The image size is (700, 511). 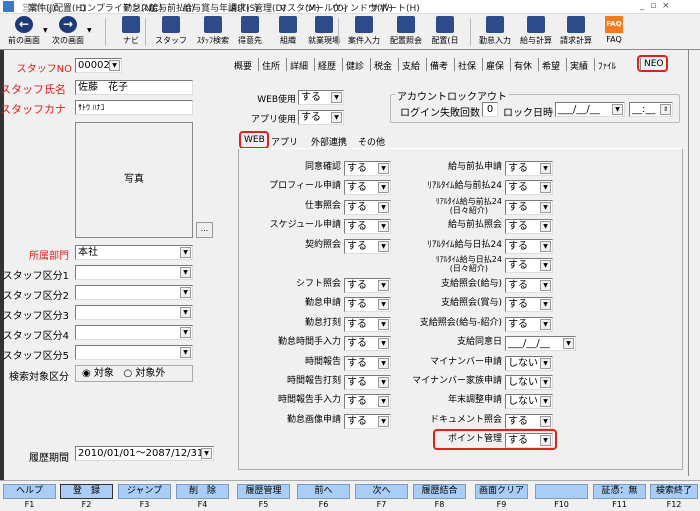 What do you see at coordinates (523, 65) in the screenshot?
I see `tab-10: 有休` at bounding box center [523, 65].